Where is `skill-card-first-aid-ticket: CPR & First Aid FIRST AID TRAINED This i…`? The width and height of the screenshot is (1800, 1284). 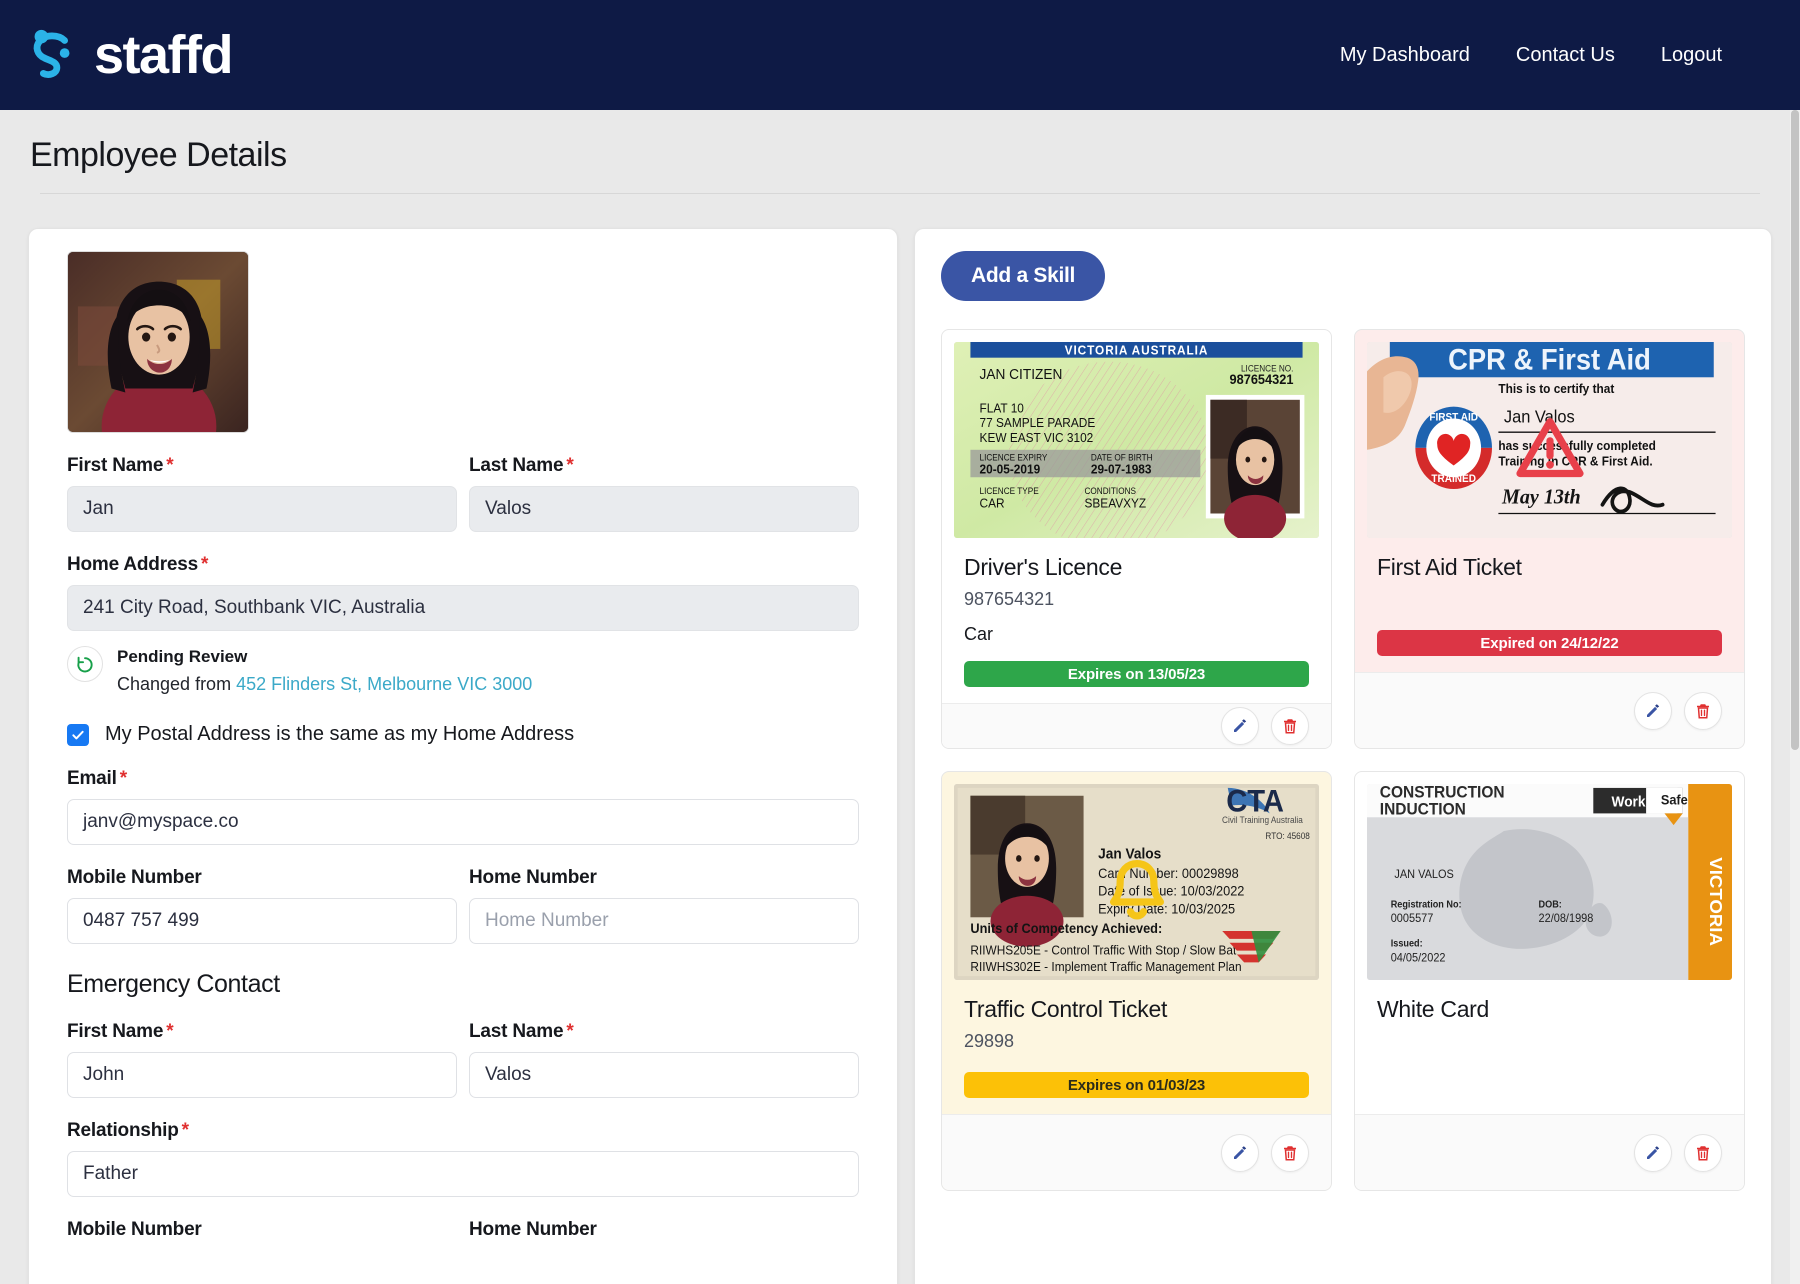 skill-card-first-aid-ticket: CPR & First Aid FIRST AID TRAINED This i… is located at coordinates (1549, 539).